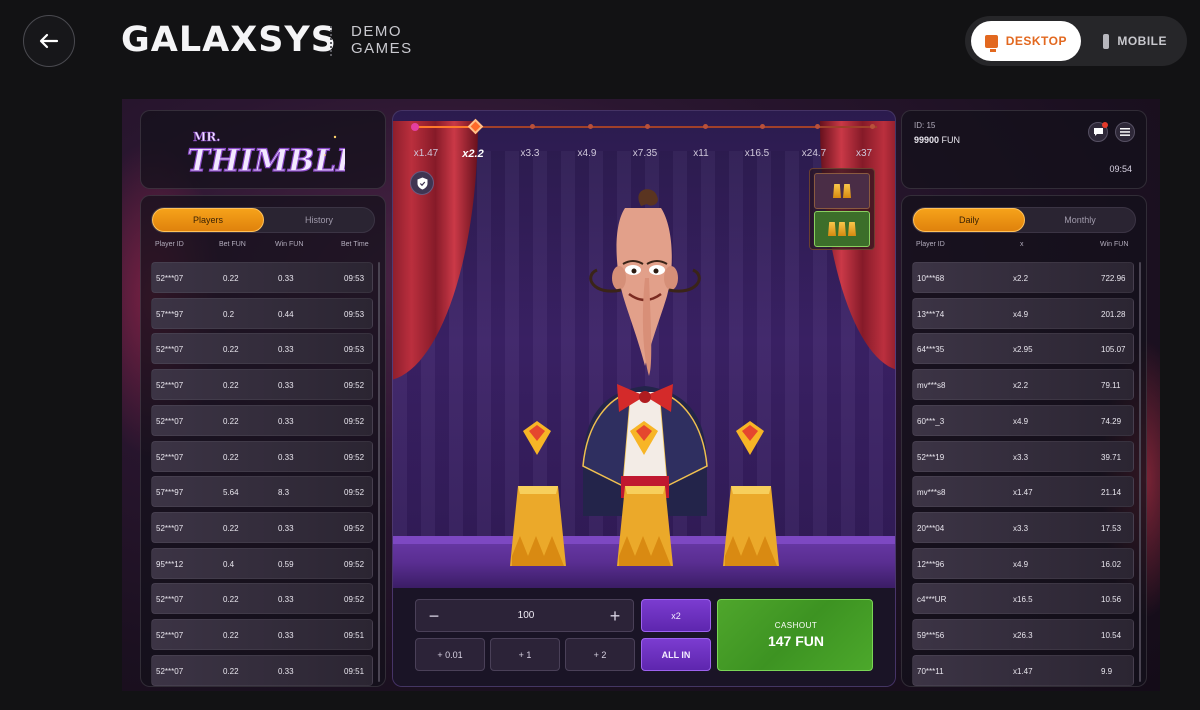 Image resolution: width=1200 pixels, height=710 pixels. Describe the element at coordinates (229, 564) in the screenshot. I see `bet-cell: 0.4` at that location.